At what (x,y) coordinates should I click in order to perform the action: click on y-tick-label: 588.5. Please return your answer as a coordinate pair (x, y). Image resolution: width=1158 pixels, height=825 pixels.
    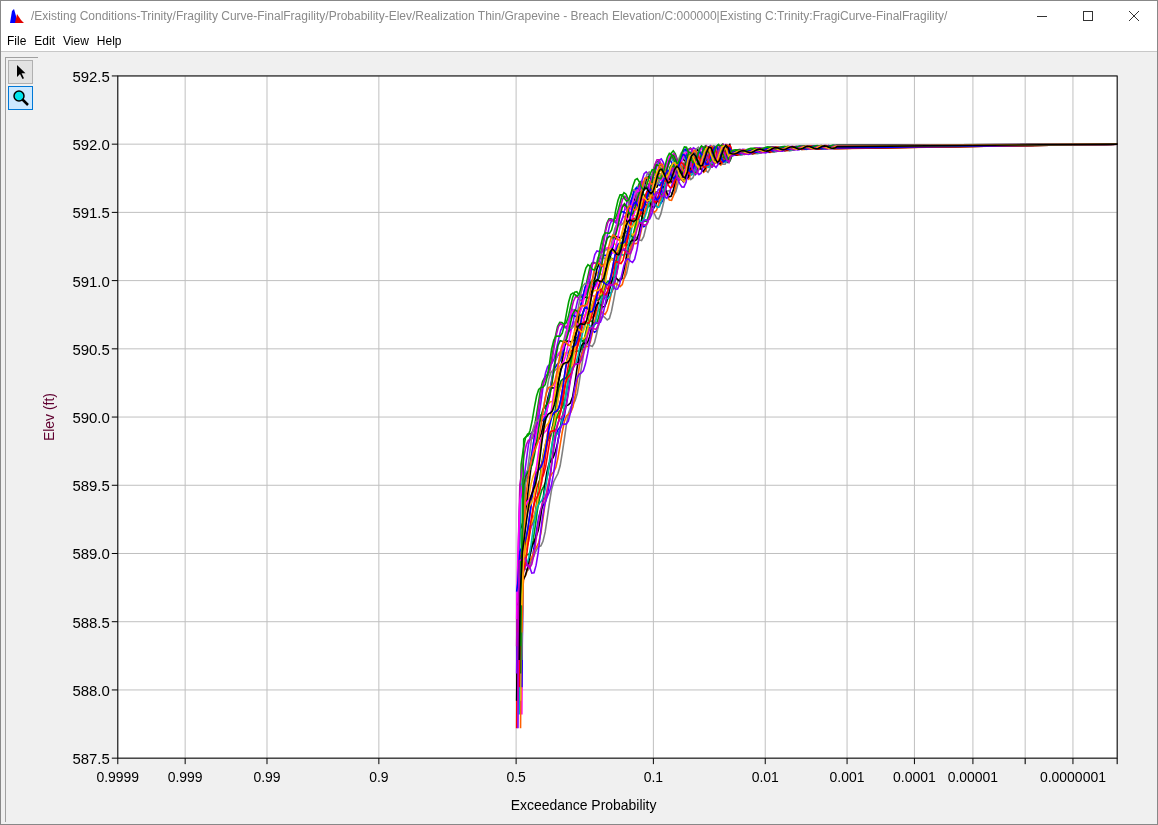
    Looking at the image, I should click on (91, 622).